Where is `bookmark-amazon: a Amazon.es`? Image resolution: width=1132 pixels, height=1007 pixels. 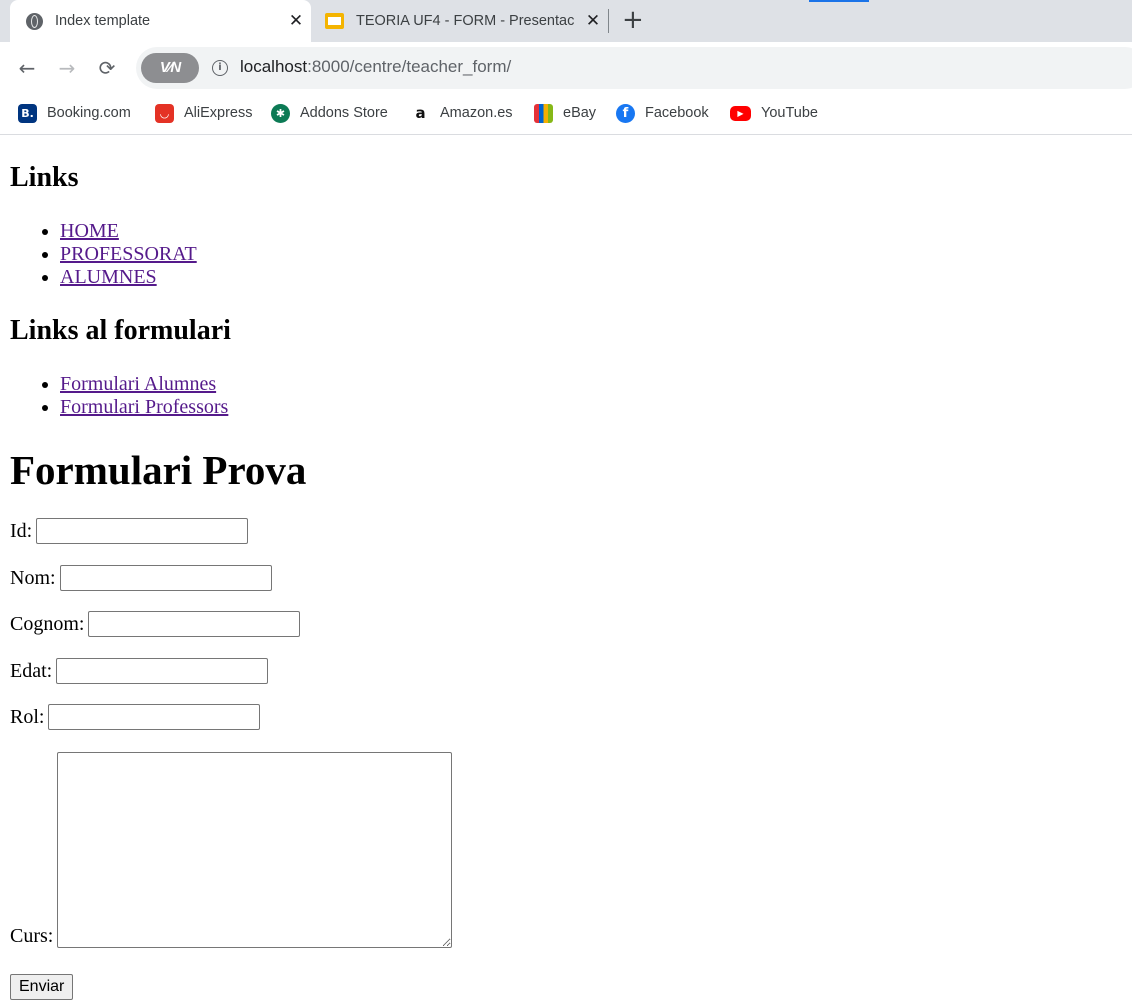 bookmark-amazon: a Amazon.es is located at coordinates (462, 113).